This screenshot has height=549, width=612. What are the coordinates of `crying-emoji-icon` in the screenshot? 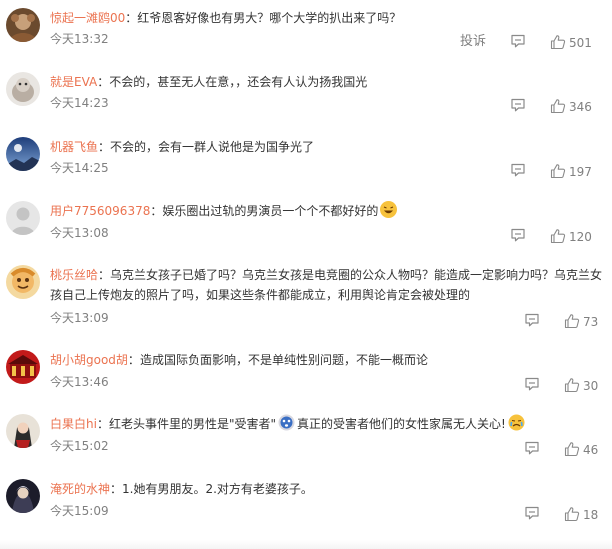 It's located at (516, 422).